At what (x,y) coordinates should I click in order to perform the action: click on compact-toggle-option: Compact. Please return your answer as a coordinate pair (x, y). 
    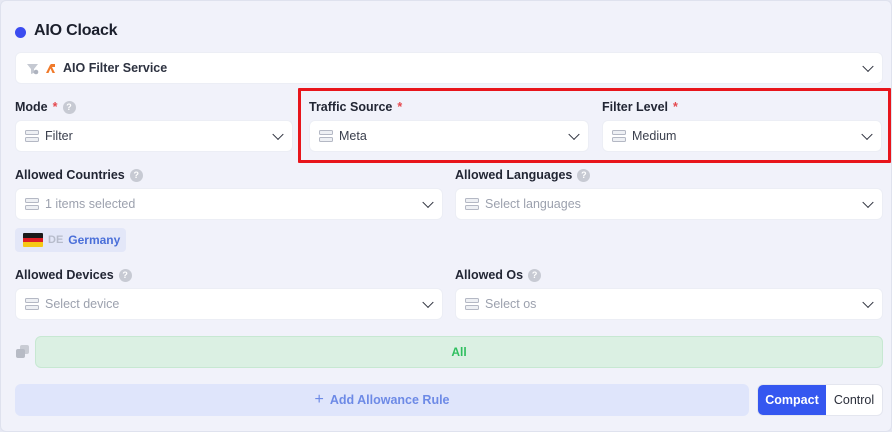
    Looking at the image, I should click on (792, 400).